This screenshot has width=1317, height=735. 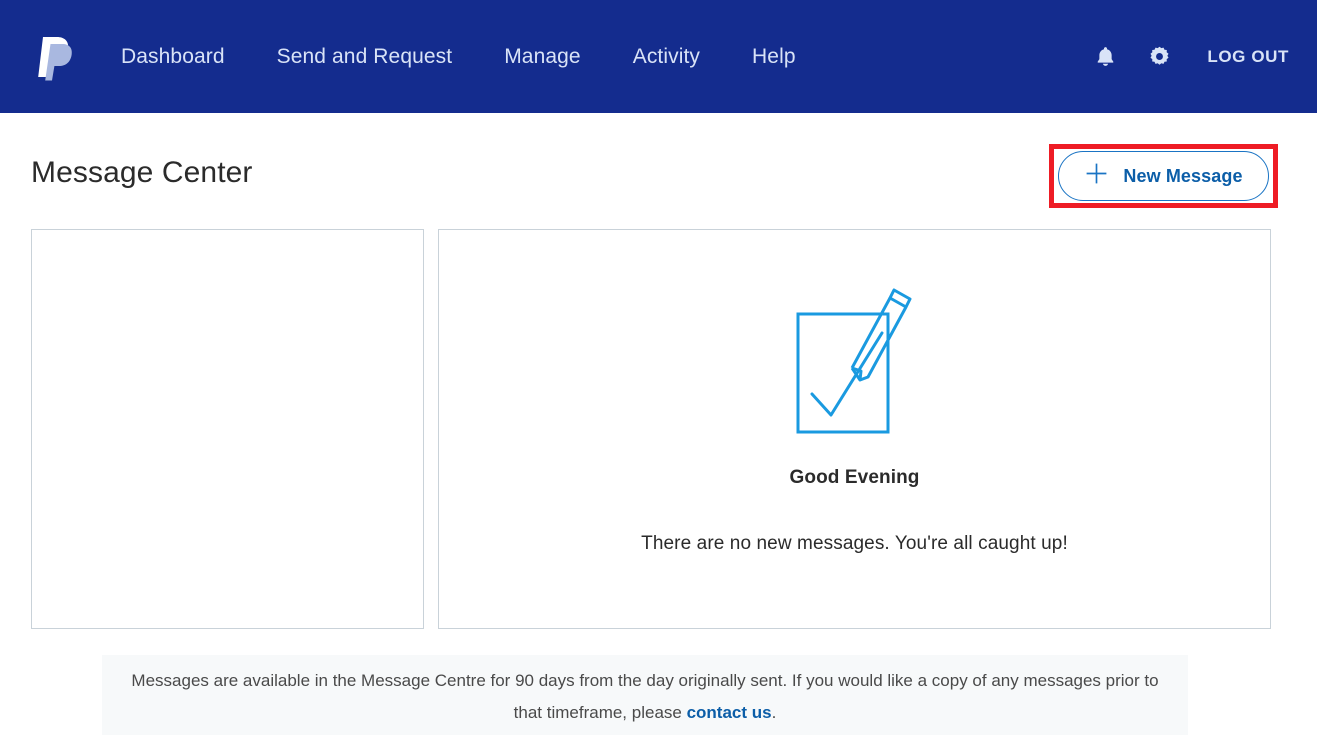 What do you see at coordinates (1191, 56) in the screenshot?
I see `header-actions: LOG OUT` at bounding box center [1191, 56].